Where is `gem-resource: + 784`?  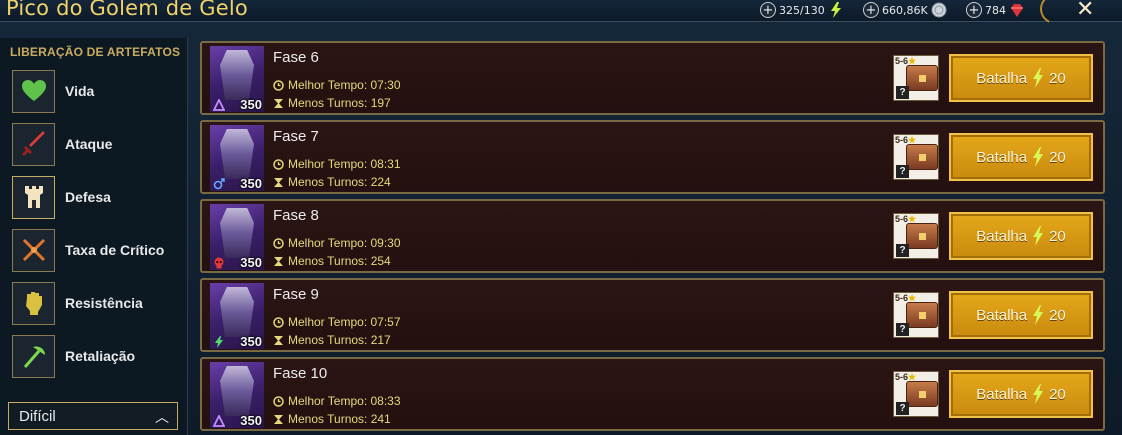 gem-resource: + 784 is located at coordinates (995, 10).